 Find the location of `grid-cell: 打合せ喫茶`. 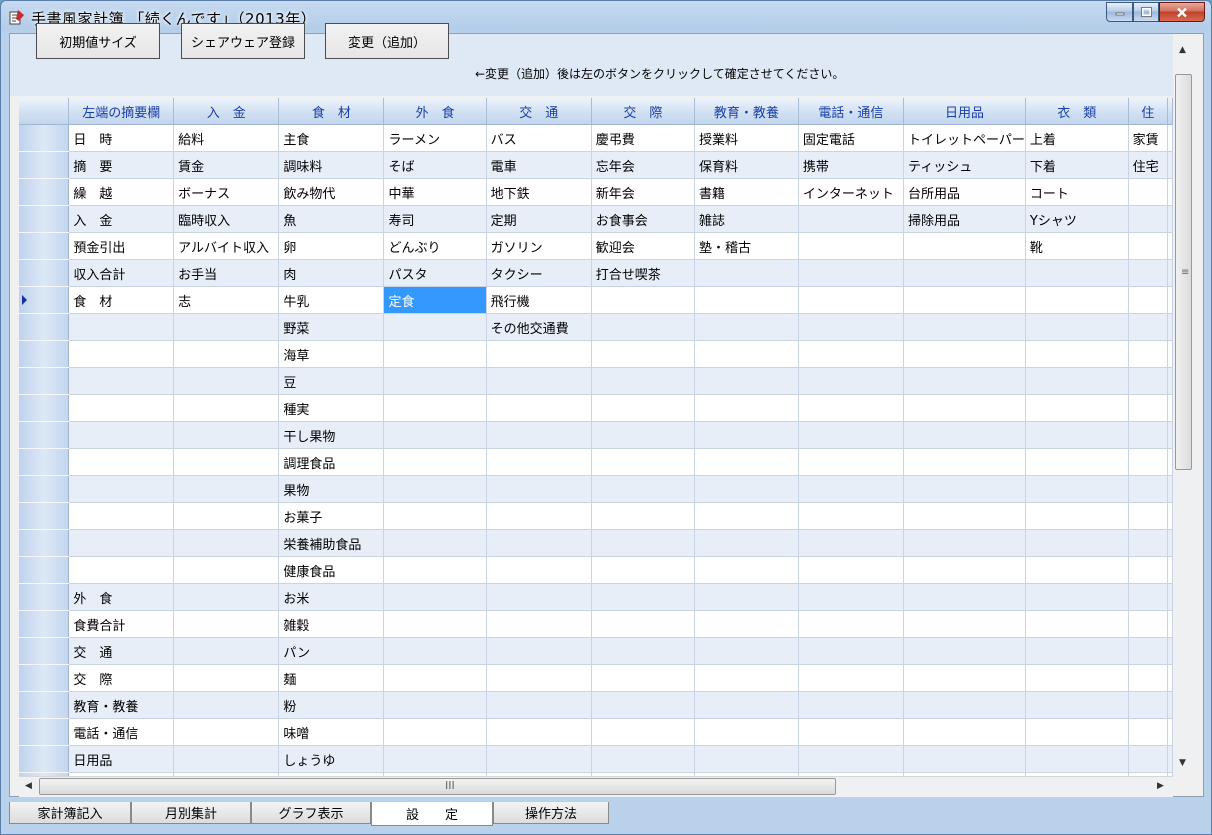

grid-cell: 打合せ喫茶 is located at coordinates (643, 273).